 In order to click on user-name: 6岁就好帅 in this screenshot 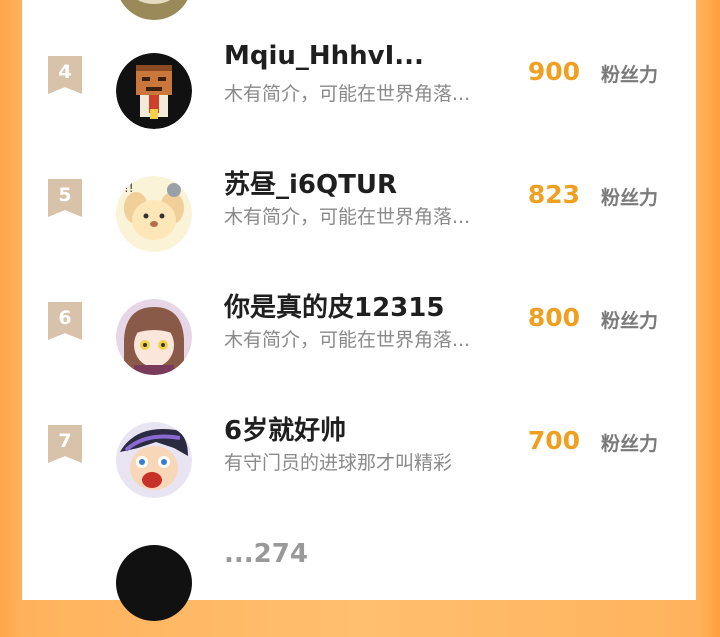, I will do `click(285, 428)`.